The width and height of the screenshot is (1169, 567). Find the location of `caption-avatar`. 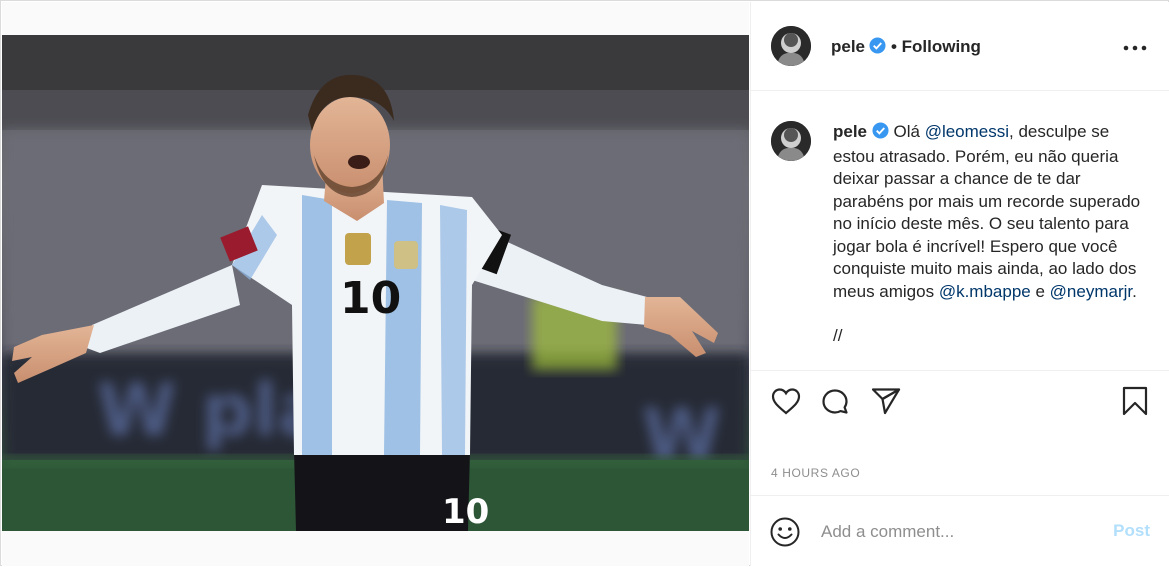

caption-avatar is located at coordinates (791, 141).